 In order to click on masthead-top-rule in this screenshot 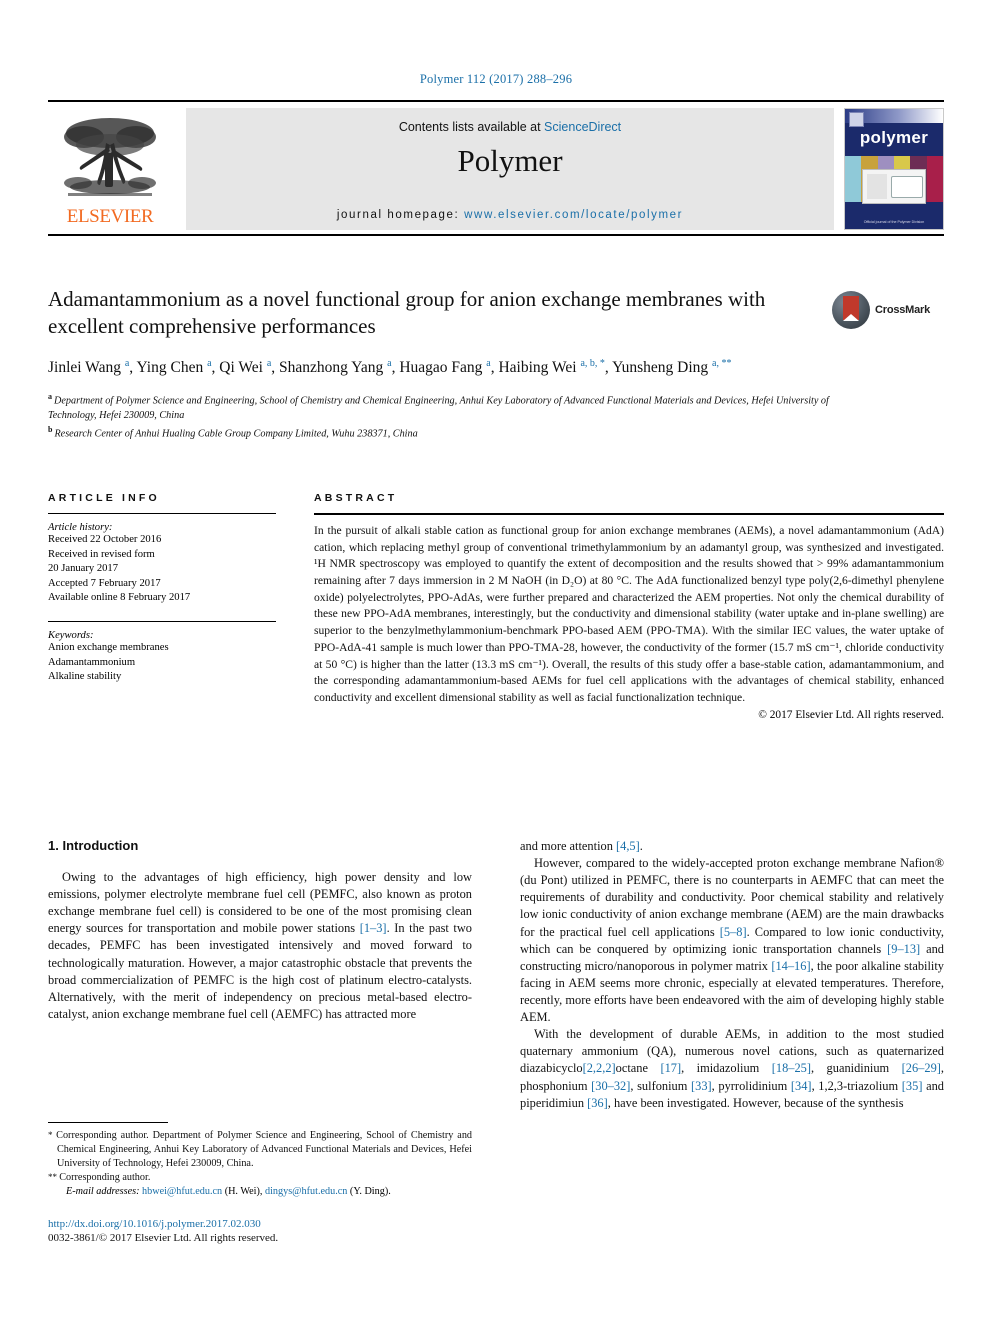, I will do `click(496, 101)`.